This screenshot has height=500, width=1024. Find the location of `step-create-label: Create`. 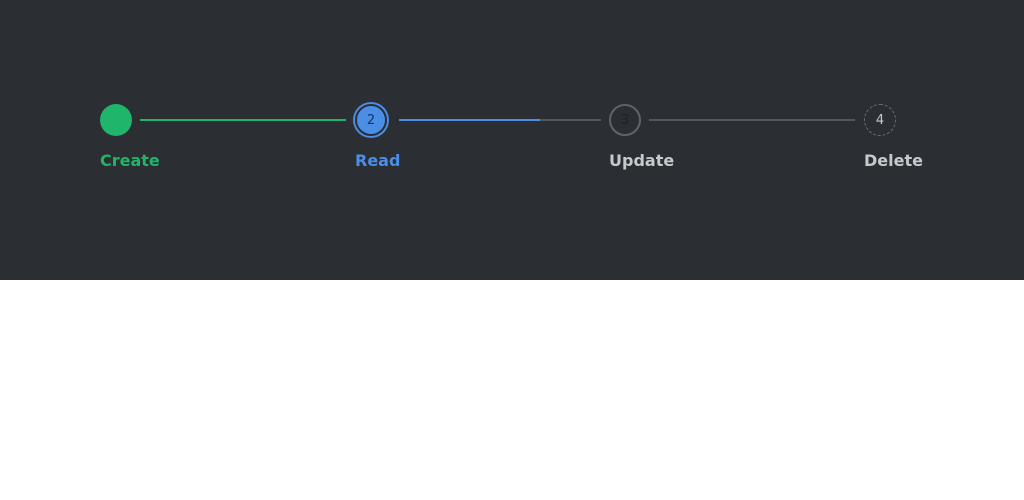

step-create-label: Create is located at coordinates (130, 160).